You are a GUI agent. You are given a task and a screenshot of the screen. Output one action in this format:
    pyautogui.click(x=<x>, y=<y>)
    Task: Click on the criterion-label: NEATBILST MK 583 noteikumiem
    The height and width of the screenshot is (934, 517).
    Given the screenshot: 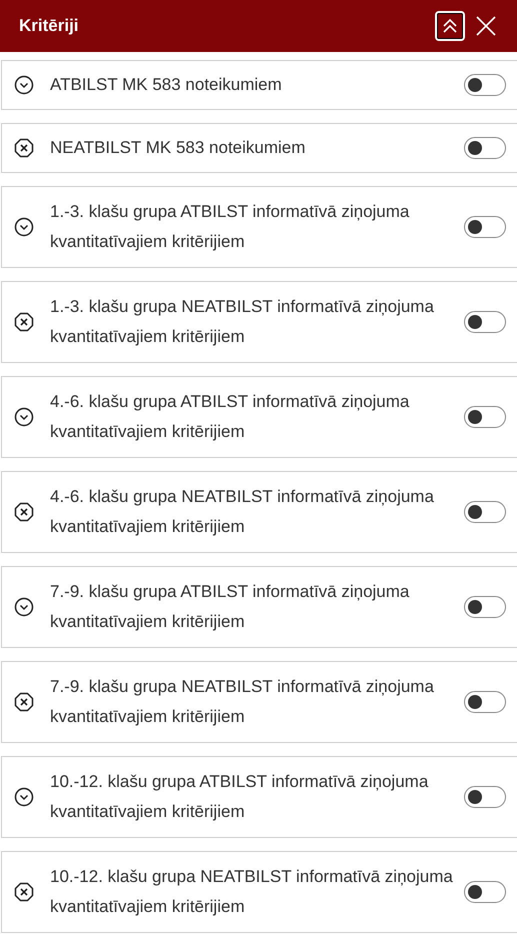 What is the action you would take?
    pyautogui.click(x=178, y=148)
    